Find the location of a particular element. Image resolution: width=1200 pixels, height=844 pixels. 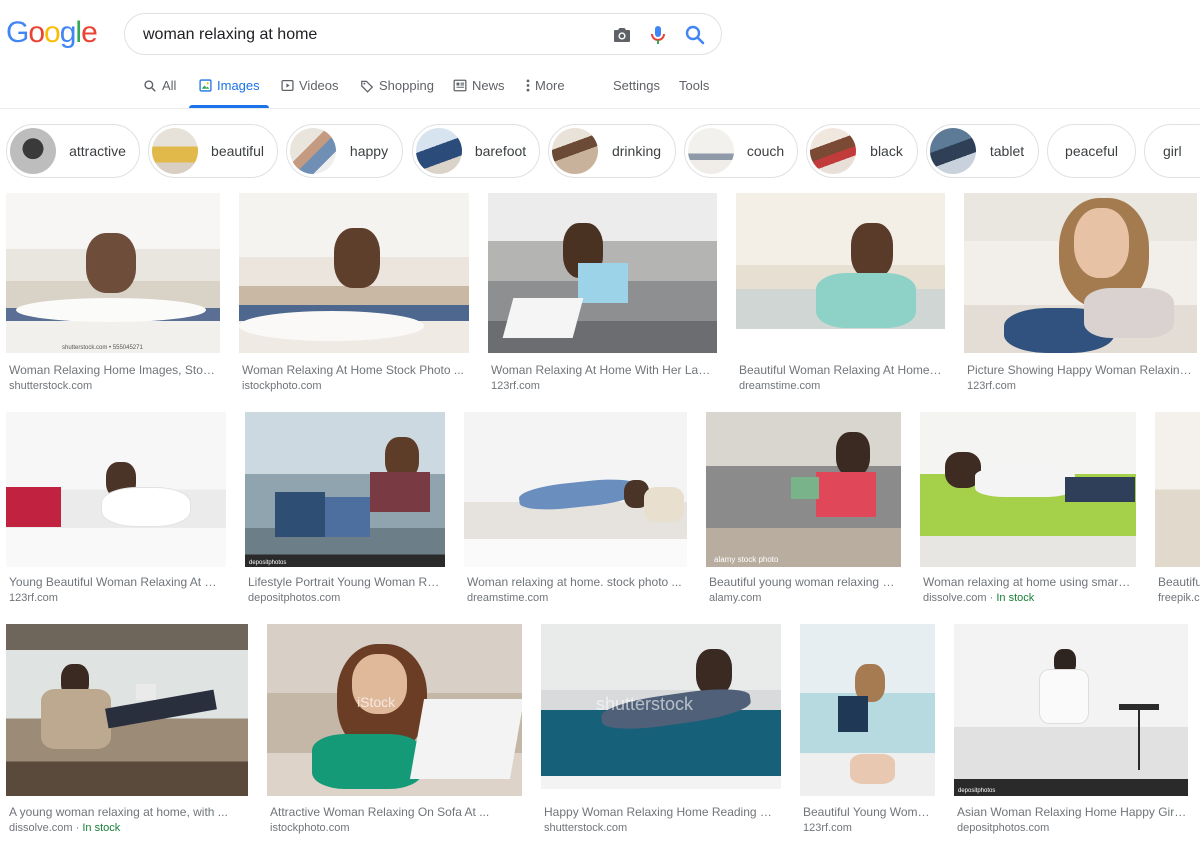

result-source: 123rf.com is located at coordinates (515, 386).